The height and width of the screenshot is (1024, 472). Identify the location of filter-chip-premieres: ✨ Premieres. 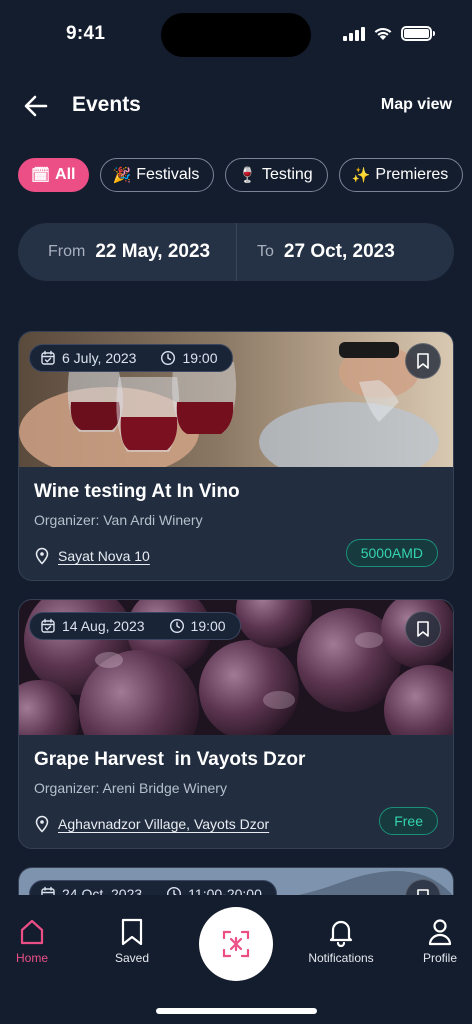
(401, 175).